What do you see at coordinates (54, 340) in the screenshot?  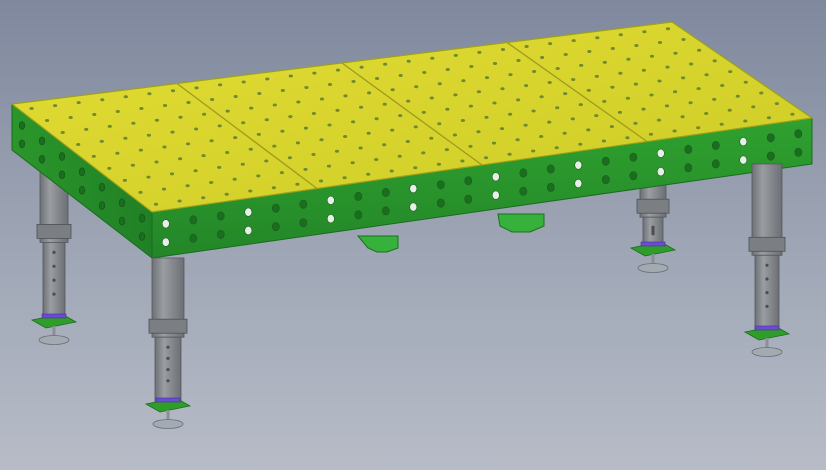 I see `leg-back-left-leveling-pad` at bounding box center [54, 340].